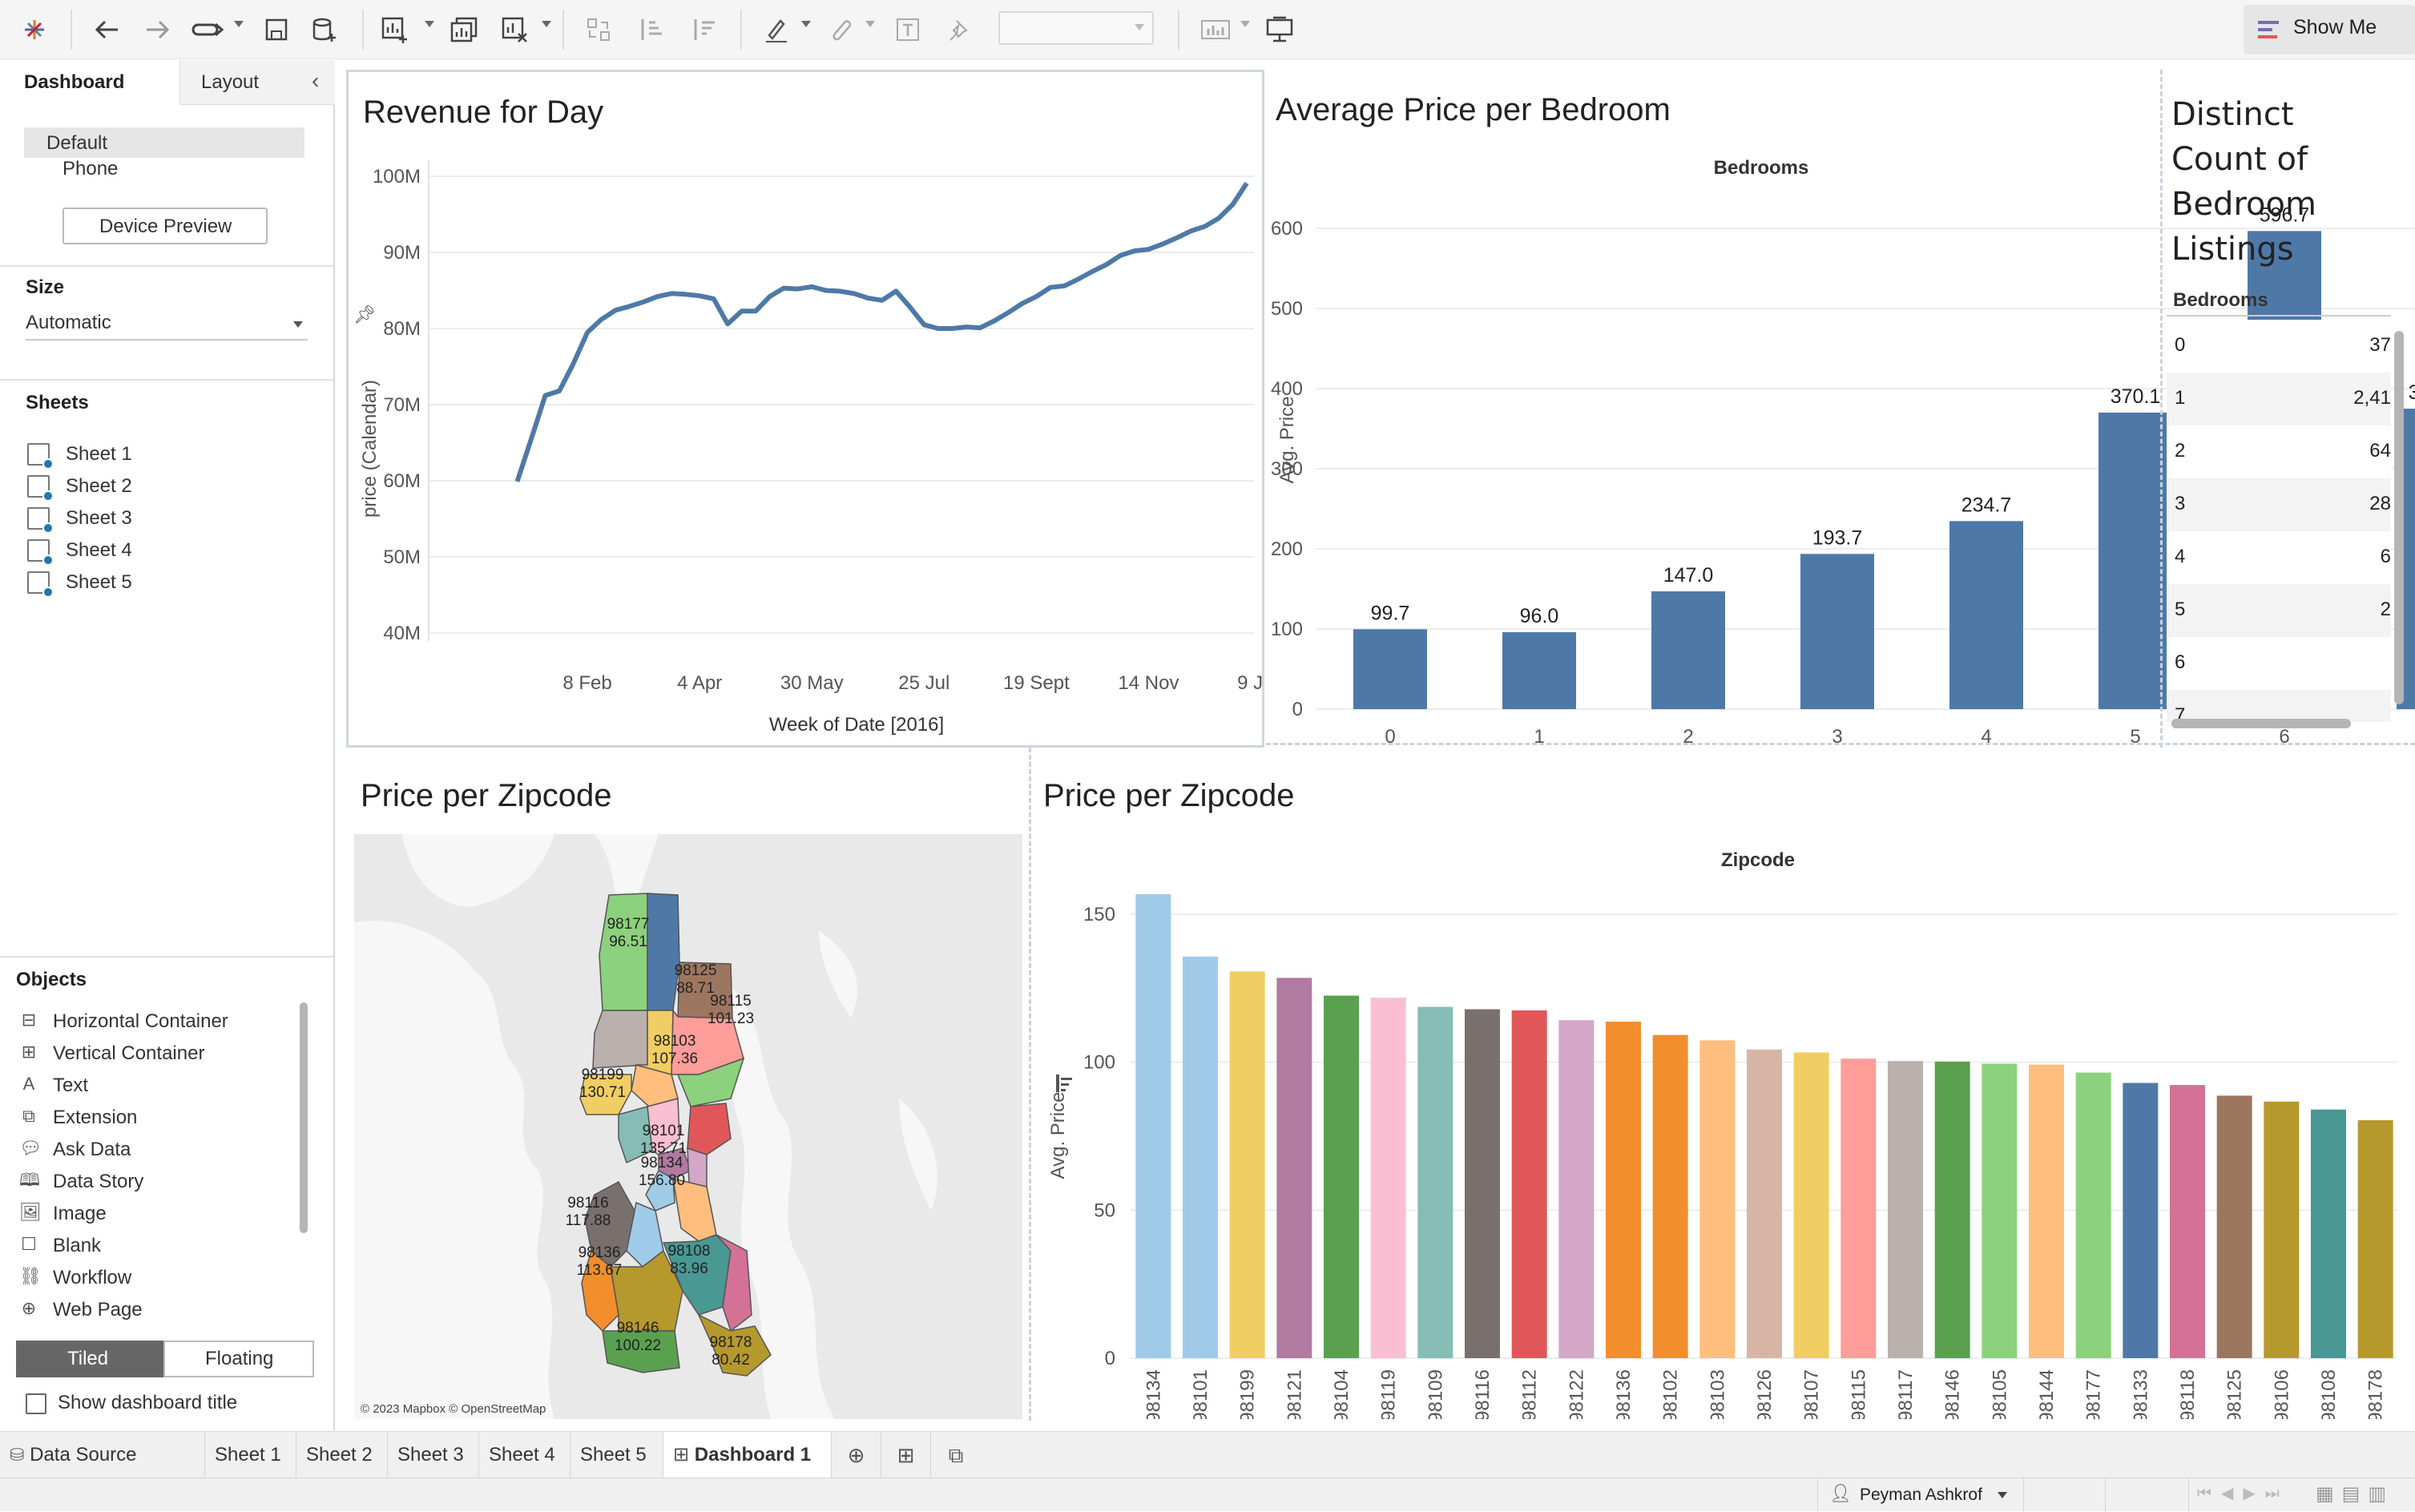 The height and width of the screenshot is (1512, 2415). What do you see at coordinates (152, 1214) in the screenshot?
I see `object-item: 🖼︎ Image` at bounding box center [152, 1214].